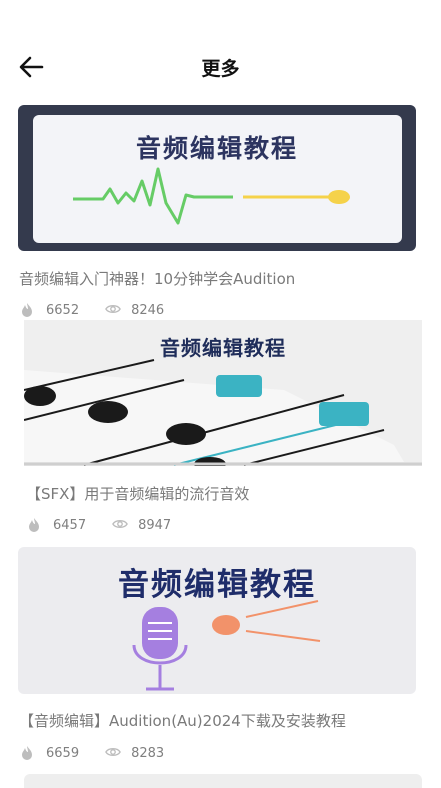 The height and width of the screenshot is (788, 441). I want to click on likes-count: 6652, so click(63, 310).